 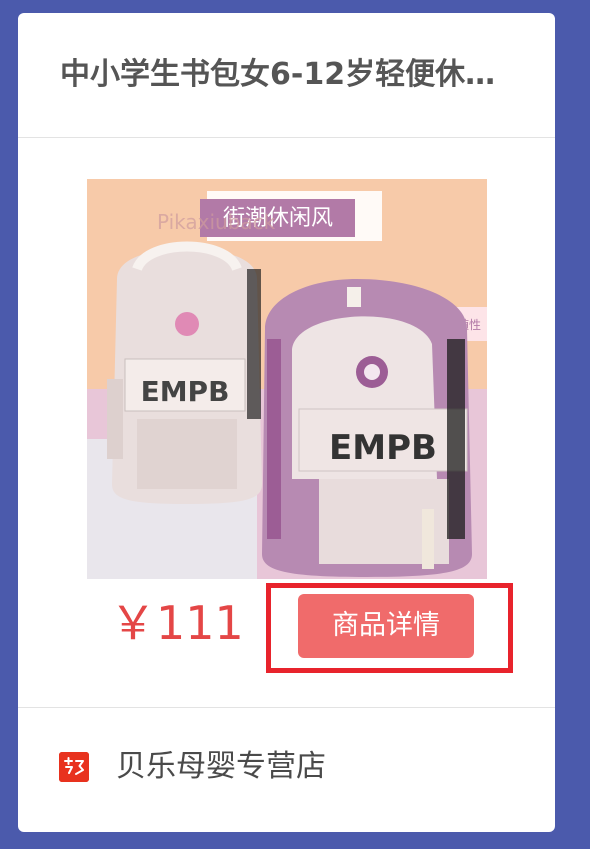 I want to click on product-price: ￥111, so click(x=177, y=623).